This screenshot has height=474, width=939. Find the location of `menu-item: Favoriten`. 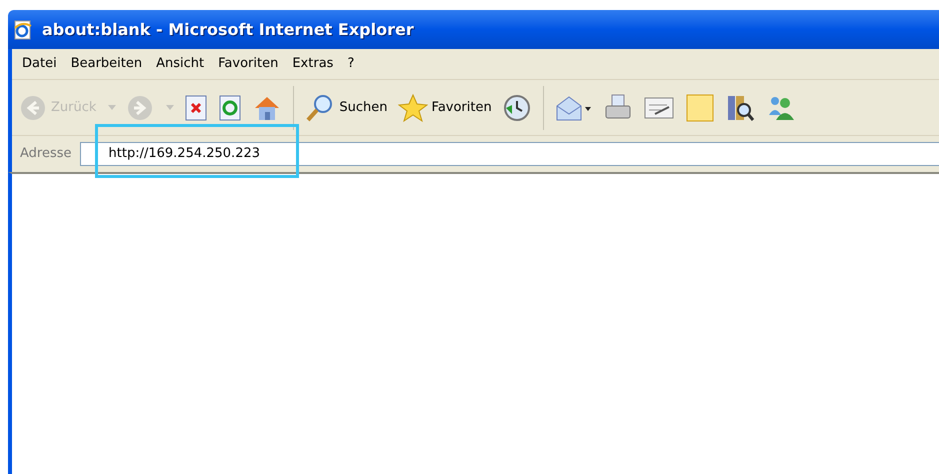

menu-item: Favoriten is located at coordinates (248, 64).